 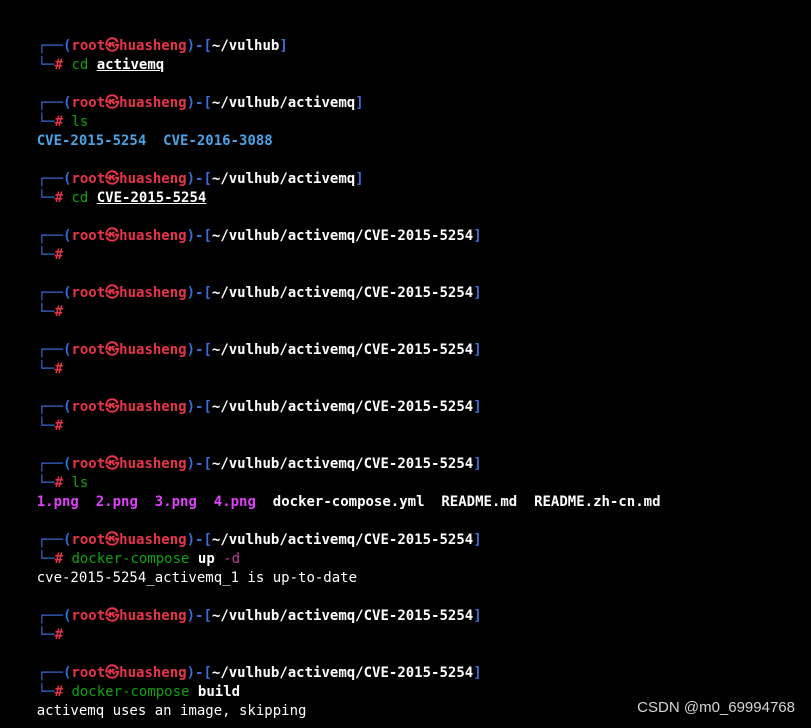 I want to click on prompt-header: ┌──(root㉿huasheng)-[~/vulhub], so click(x=146, y=36).